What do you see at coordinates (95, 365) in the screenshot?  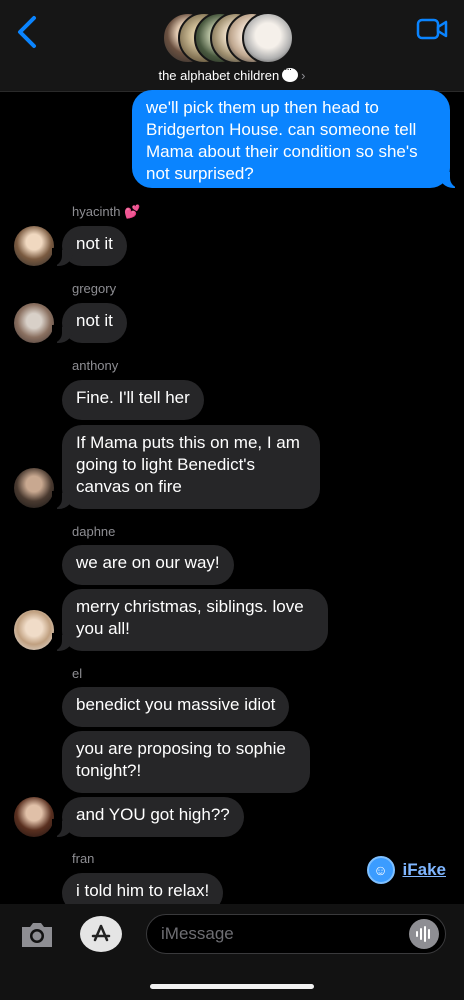 I see `sender-name: anthony` at bounding box center [95, 365].